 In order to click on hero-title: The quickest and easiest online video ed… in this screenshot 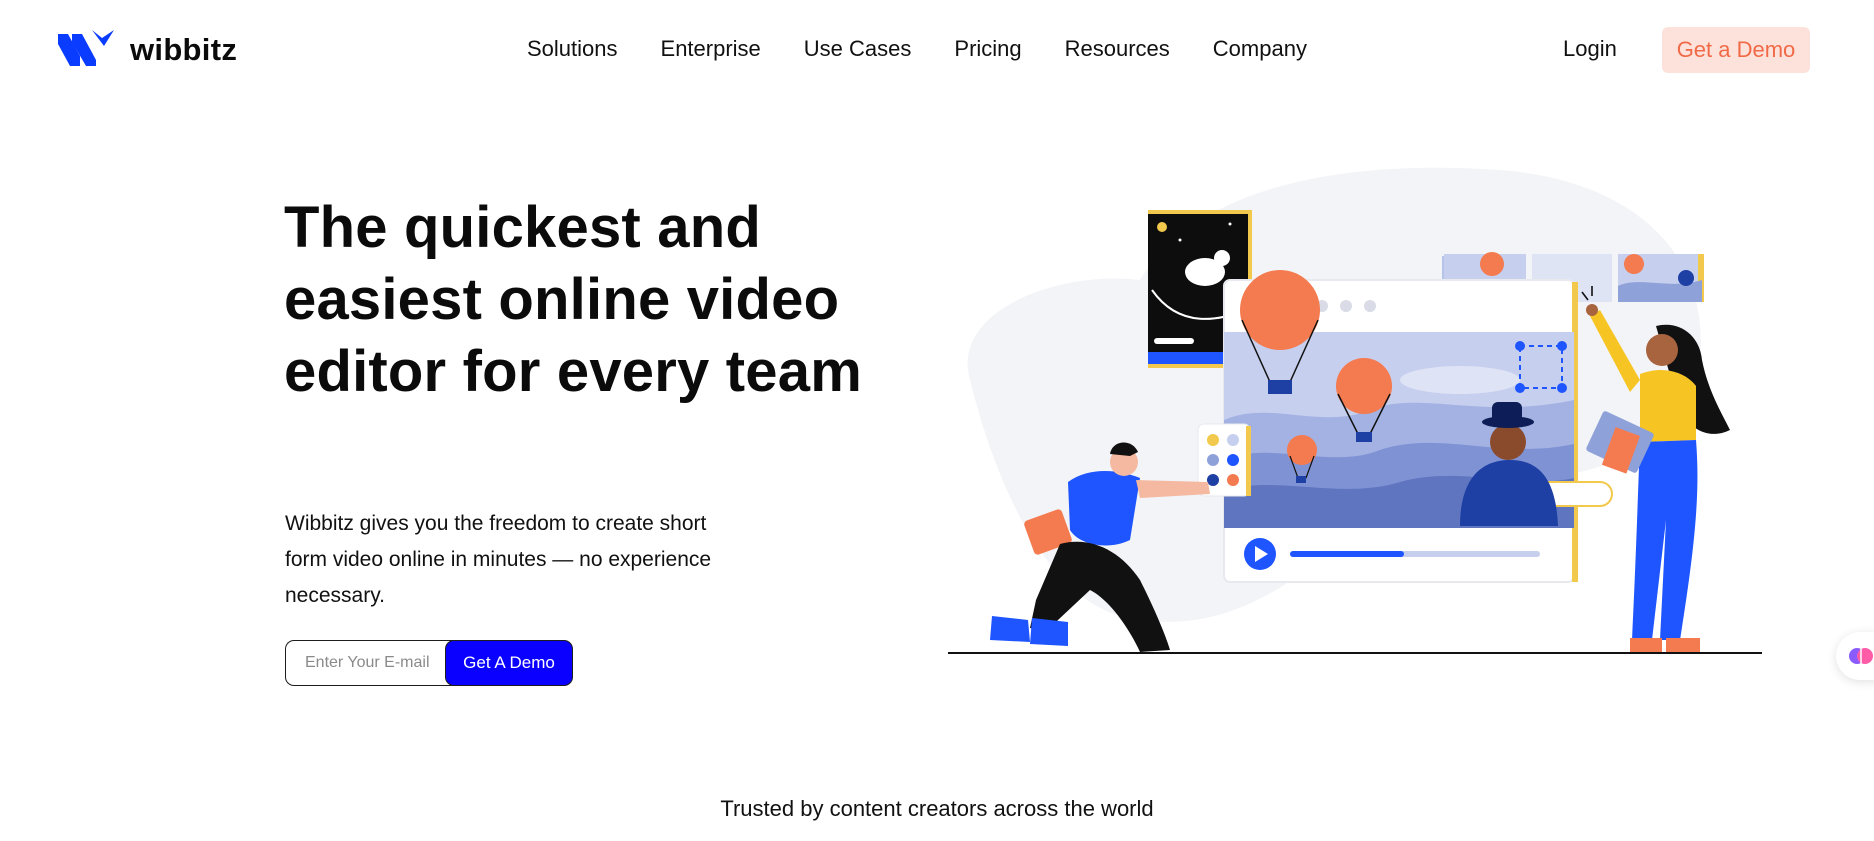, I will do `click(573, 299)`.